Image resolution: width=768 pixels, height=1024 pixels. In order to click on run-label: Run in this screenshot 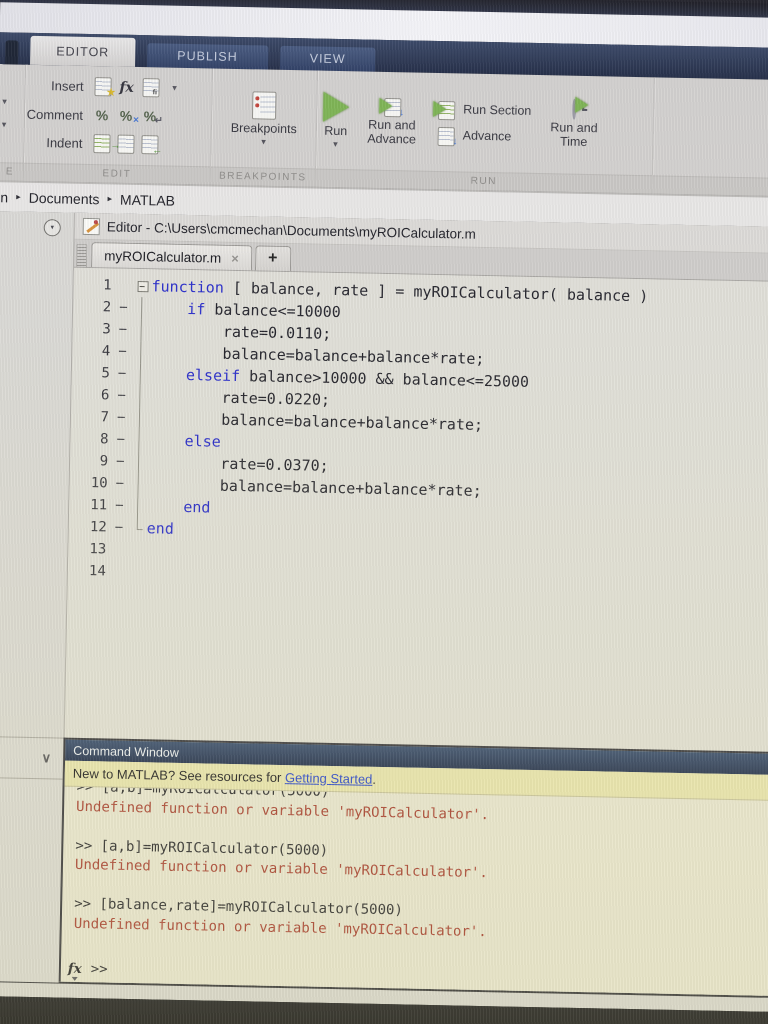, I will do `click(336, 130)`.